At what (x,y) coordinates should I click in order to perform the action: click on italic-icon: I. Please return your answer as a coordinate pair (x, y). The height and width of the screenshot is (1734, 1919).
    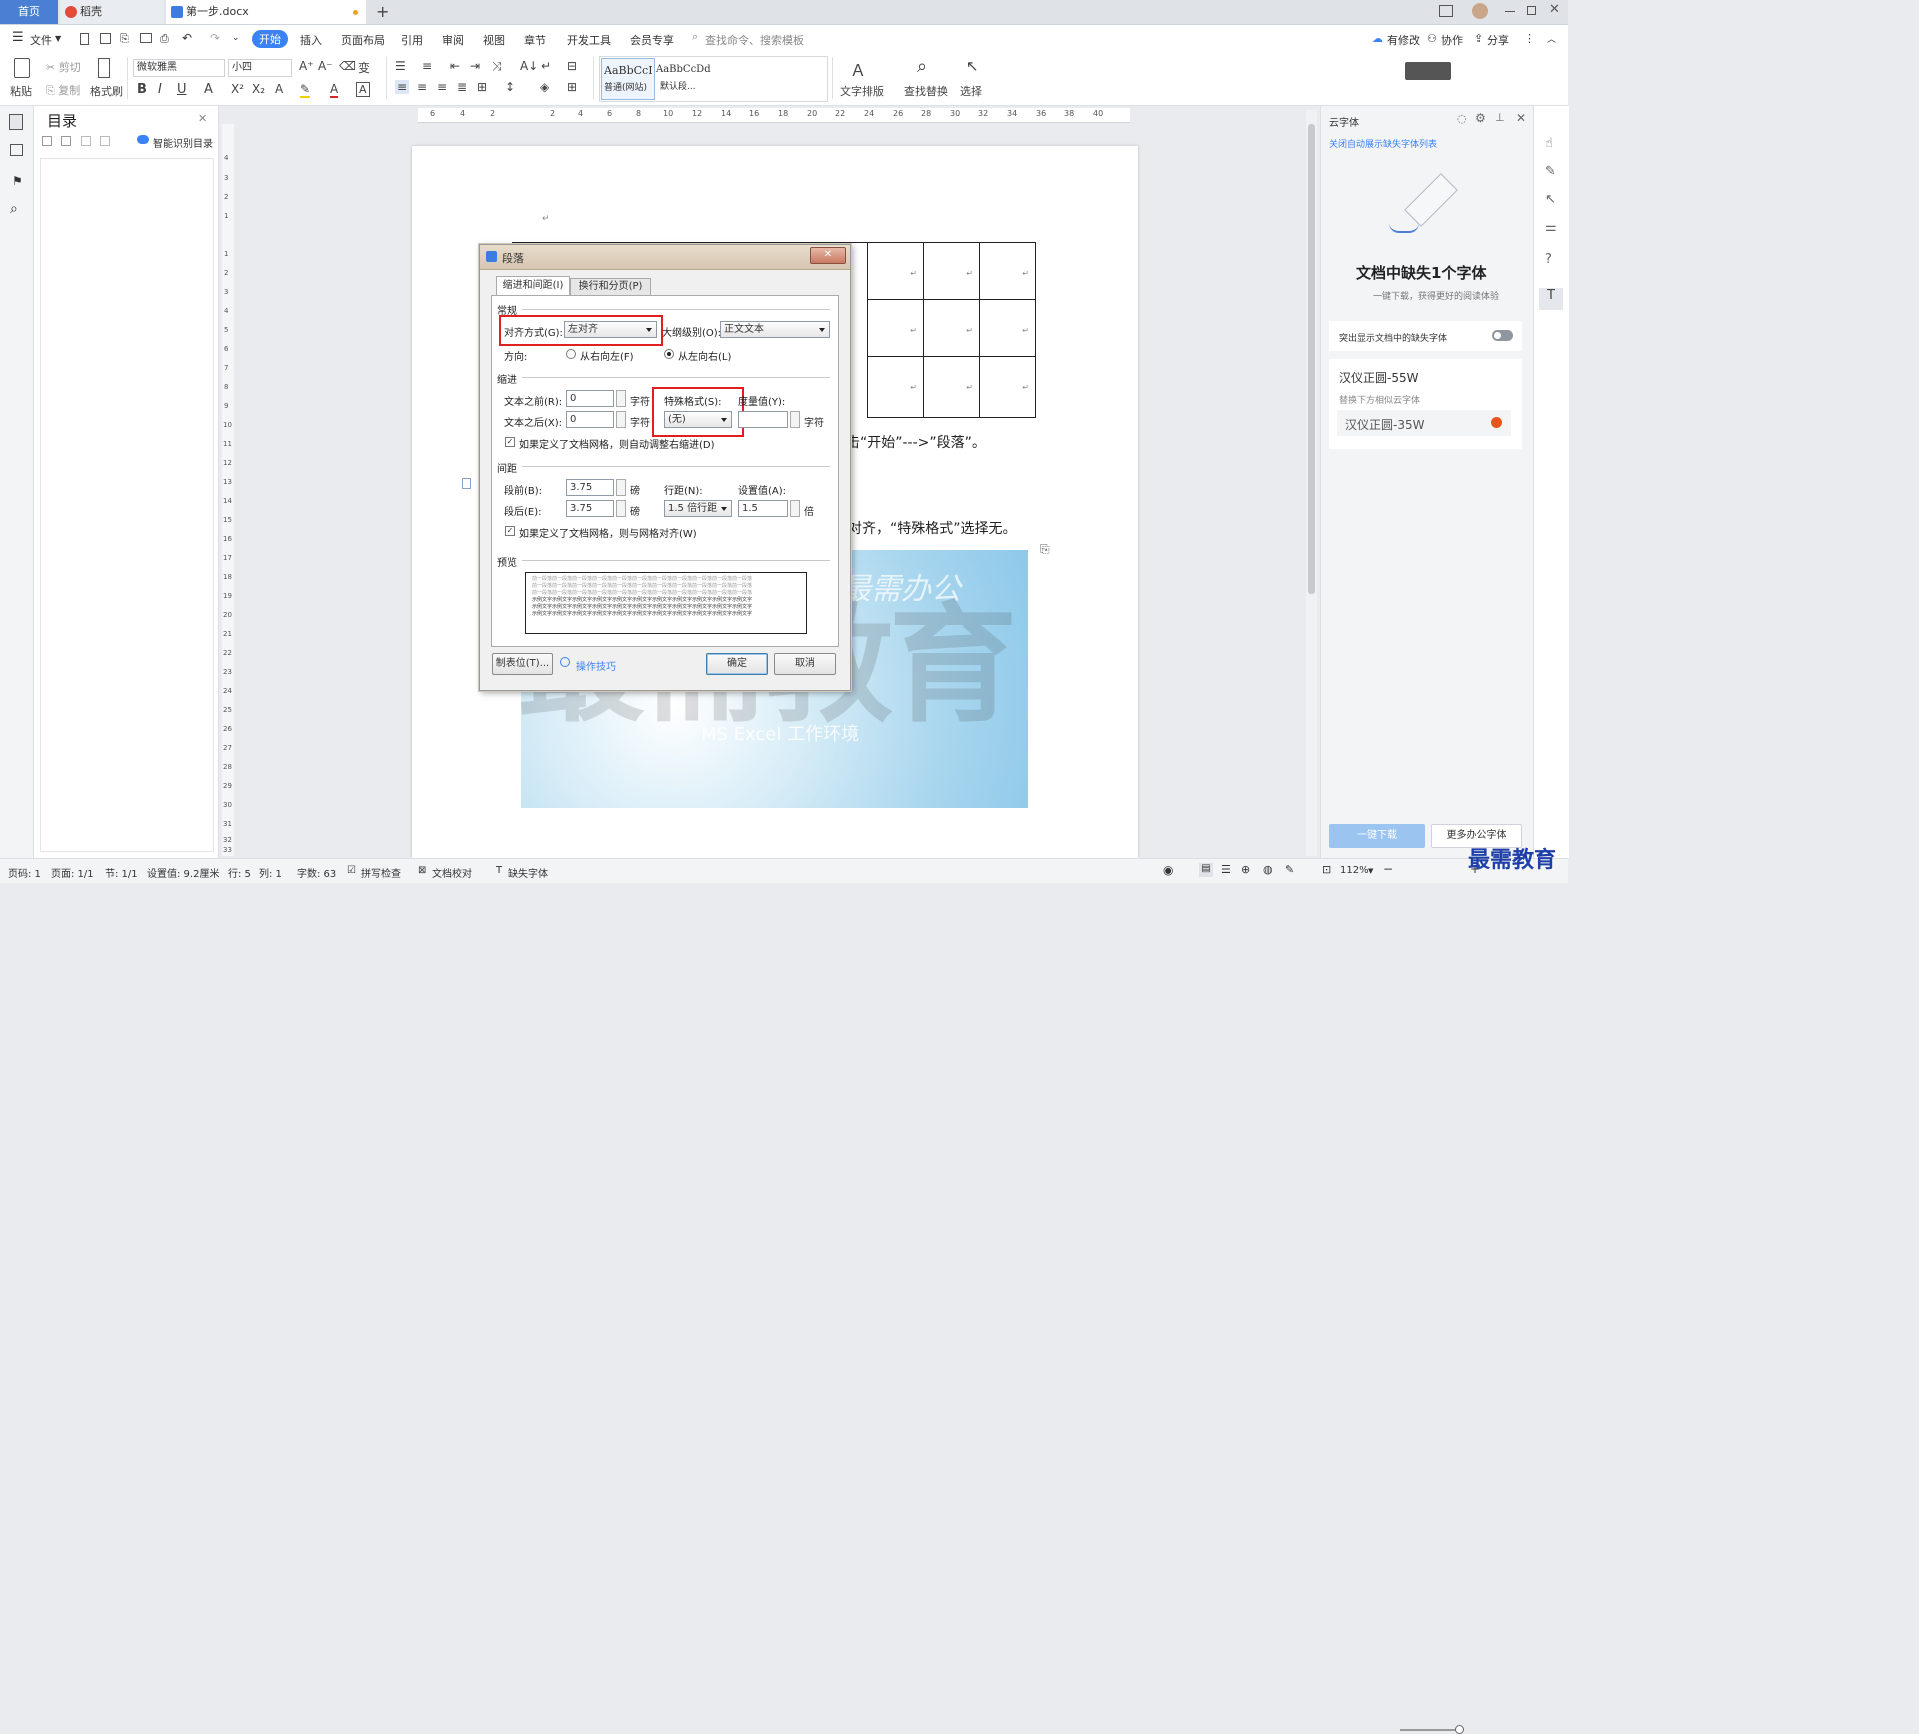
    Looking at the image, I should click on (160, 89).